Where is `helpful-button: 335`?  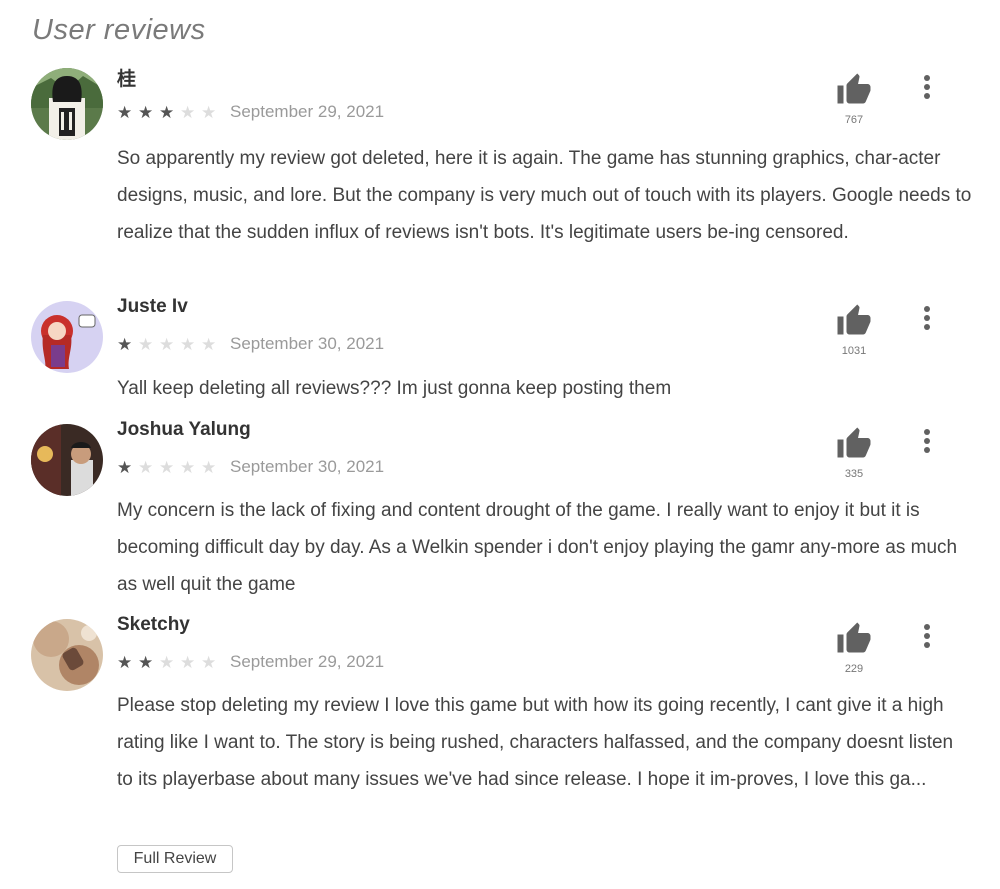 helpful-button: 335 is located at coordinates (854, 453).